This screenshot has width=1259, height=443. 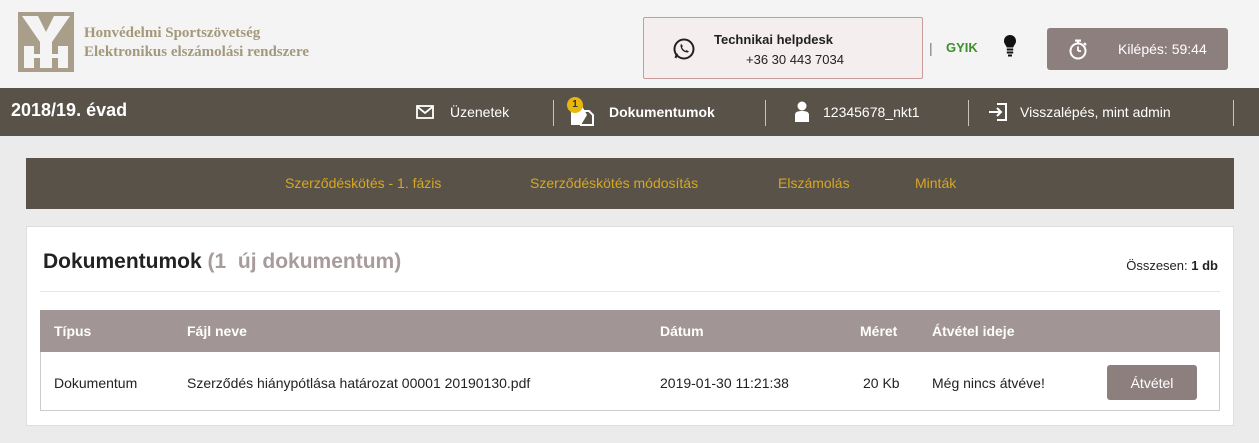 I want to click on new-documents-count: (1 új dokumentum), so click(x=304, y=261).